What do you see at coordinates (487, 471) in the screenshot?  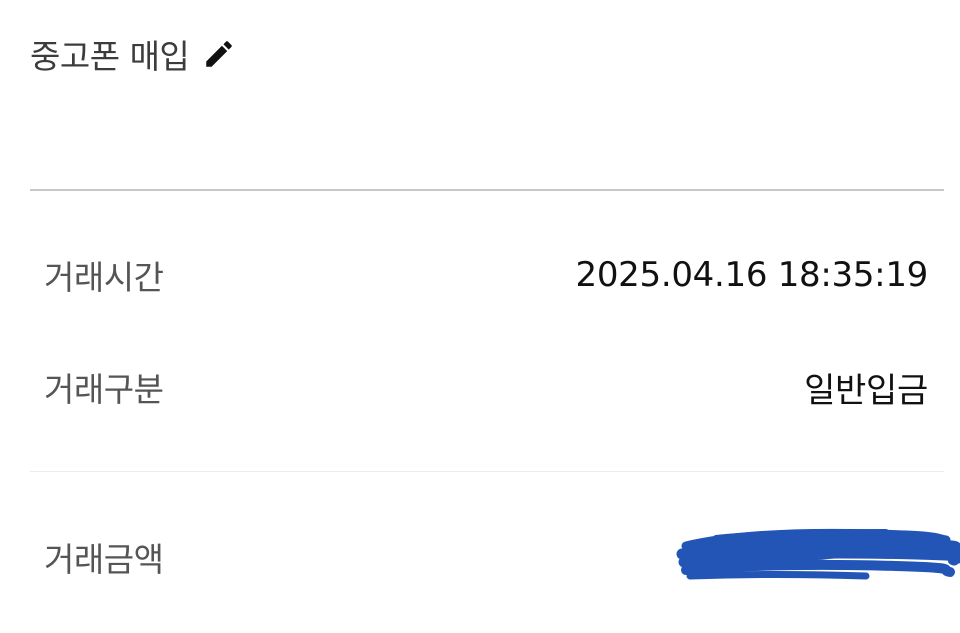 I see `row-divider` at bounding box center [487, 471].